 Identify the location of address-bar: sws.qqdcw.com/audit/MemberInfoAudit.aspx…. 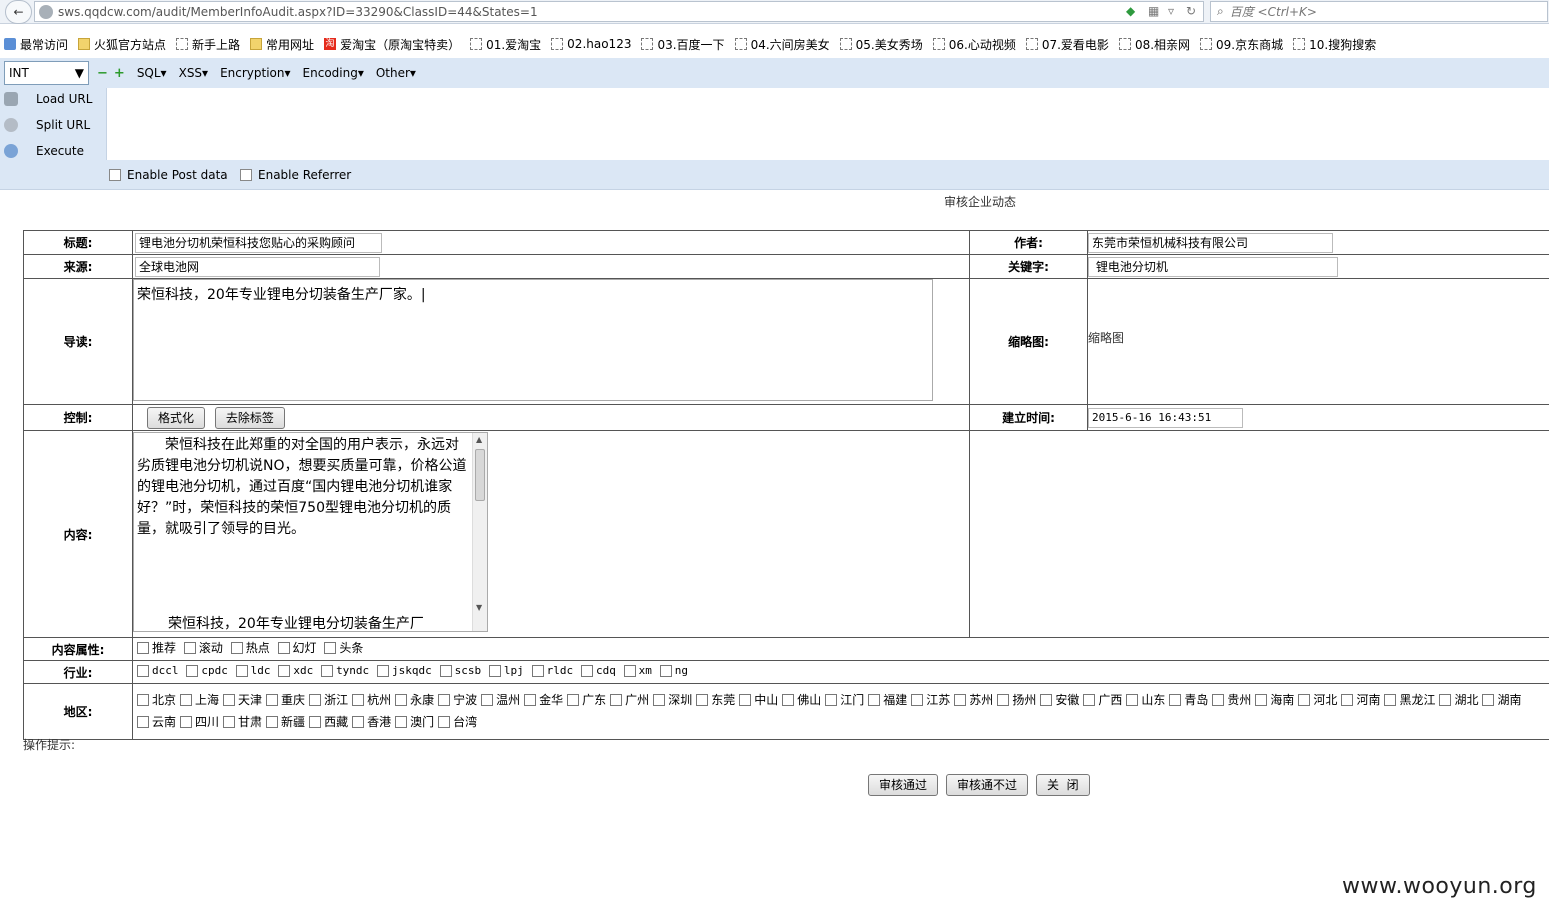
(619, 11).